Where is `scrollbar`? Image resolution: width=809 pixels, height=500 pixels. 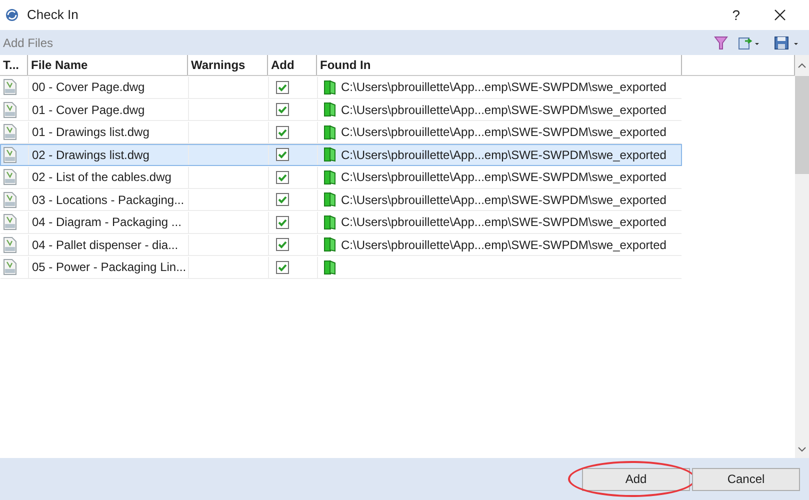
scrollbar is located at coordinates (802, 256).